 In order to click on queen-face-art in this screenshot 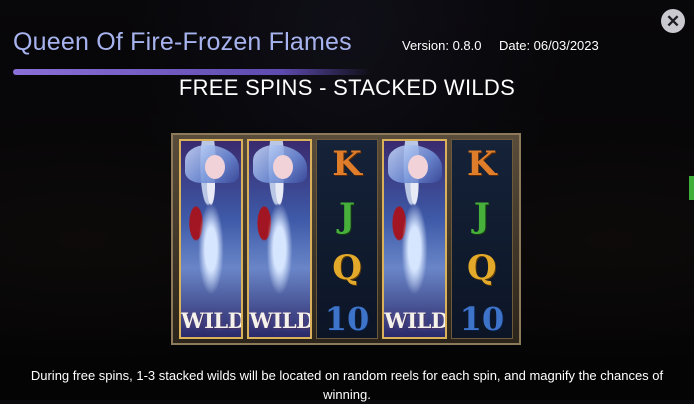, I will do `click(215, 167)`.